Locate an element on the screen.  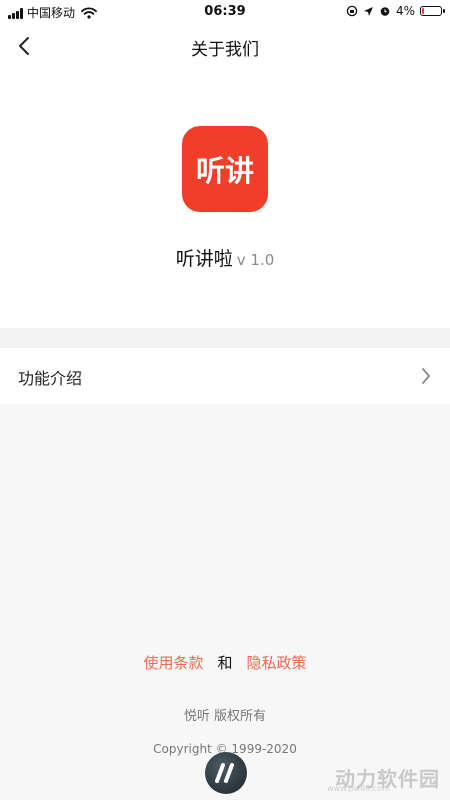
app-name: 听讲啦 is located at coordinates (204, 259).